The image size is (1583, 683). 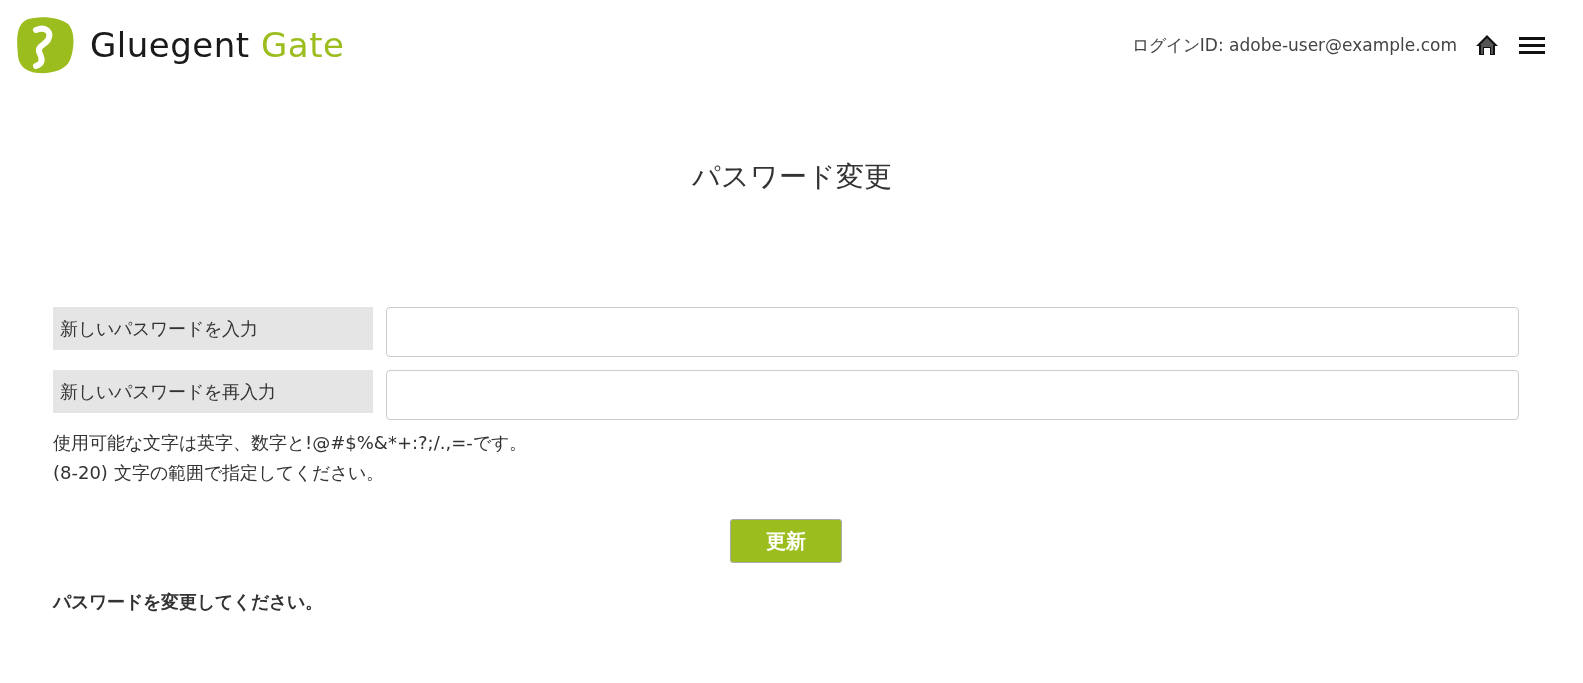 What do you see at coordinates (219, 473) in the screenshot?
I see `help-text: (8-20) 文字の範囲で指定してください。` at bounding box center [219, 473].